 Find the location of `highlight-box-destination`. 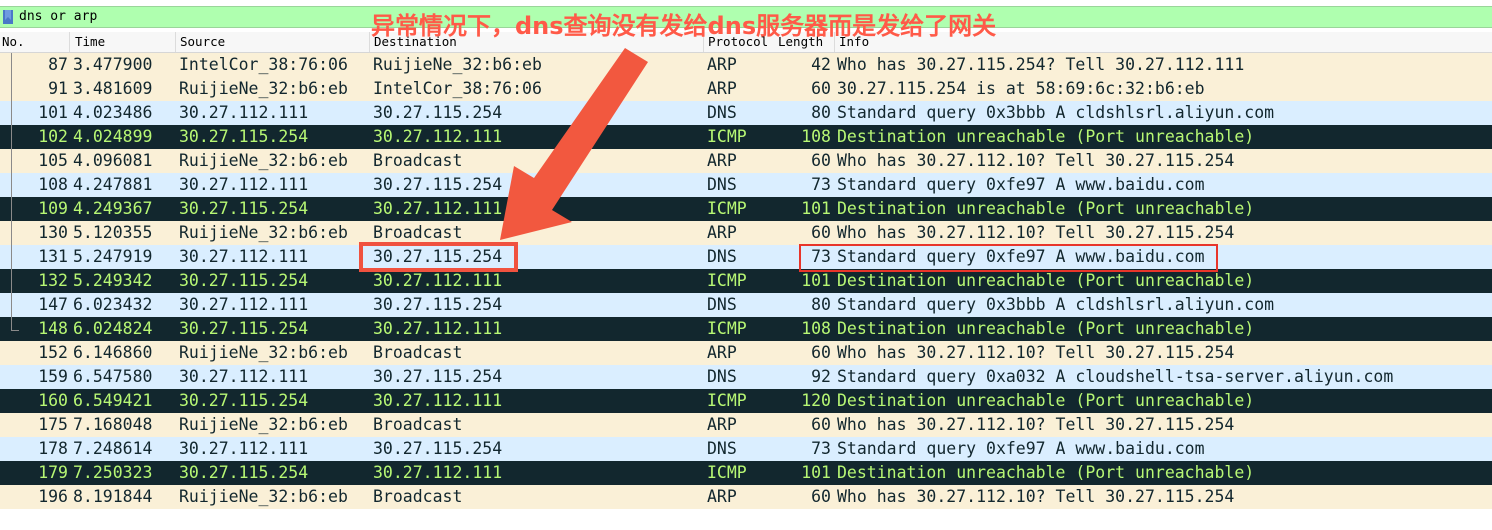

highlight-box-destination is located at coordinates (438, 257).